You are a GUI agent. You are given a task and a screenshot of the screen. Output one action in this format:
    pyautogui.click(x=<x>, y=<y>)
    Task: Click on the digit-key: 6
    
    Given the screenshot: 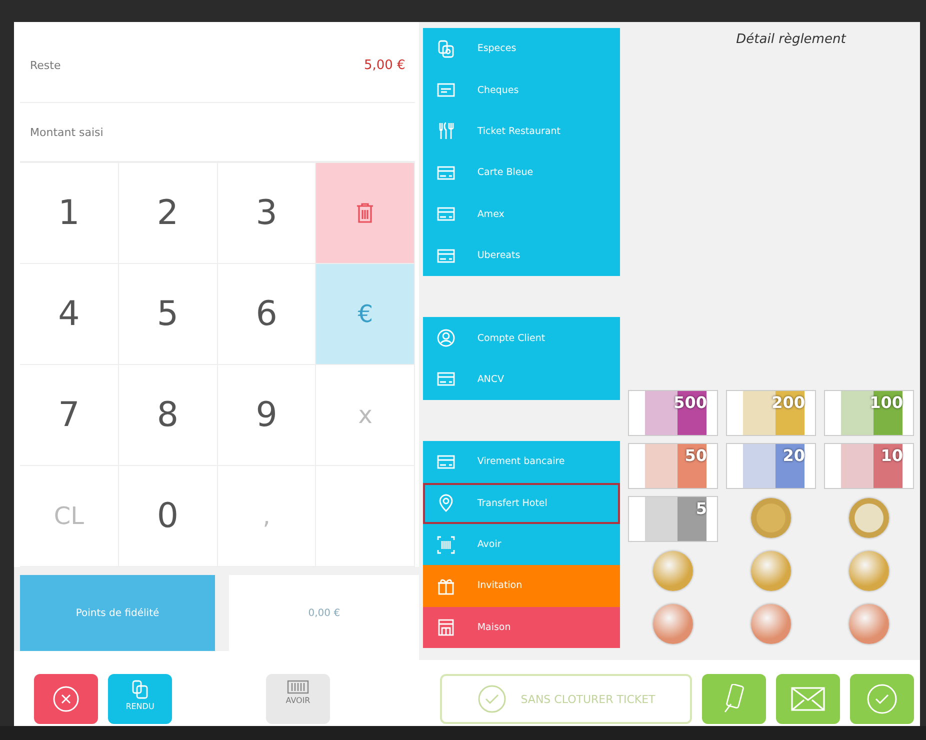 What is the action you would take?
    pyautogui.click(x=267, y=314)
    